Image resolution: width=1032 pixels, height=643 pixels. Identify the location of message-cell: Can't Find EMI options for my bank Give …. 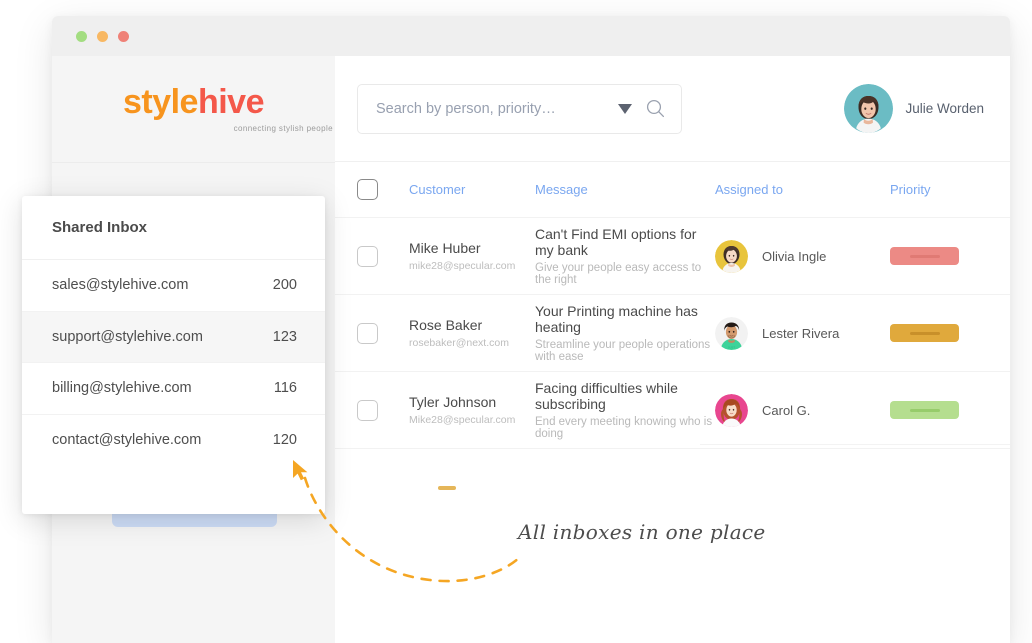
(625, 256).